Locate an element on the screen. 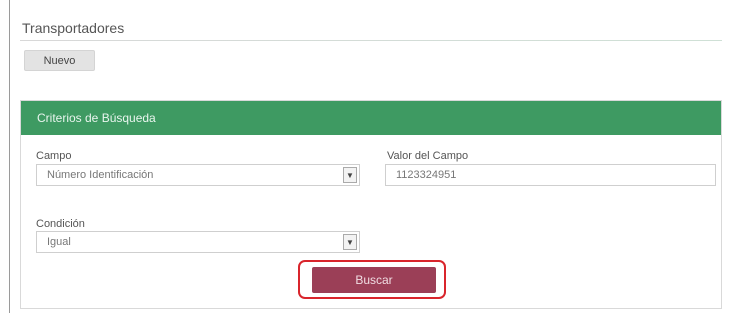  page-title: Transportadores is located at coordinates (73, 28).